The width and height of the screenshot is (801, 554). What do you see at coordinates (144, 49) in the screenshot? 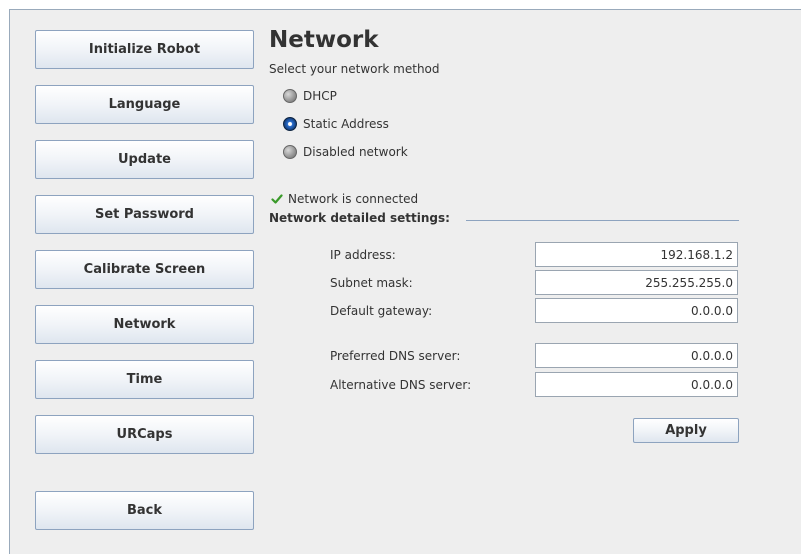
I see `initialize-robot-button: Initialize Robot` at bounding box center [144, 49].